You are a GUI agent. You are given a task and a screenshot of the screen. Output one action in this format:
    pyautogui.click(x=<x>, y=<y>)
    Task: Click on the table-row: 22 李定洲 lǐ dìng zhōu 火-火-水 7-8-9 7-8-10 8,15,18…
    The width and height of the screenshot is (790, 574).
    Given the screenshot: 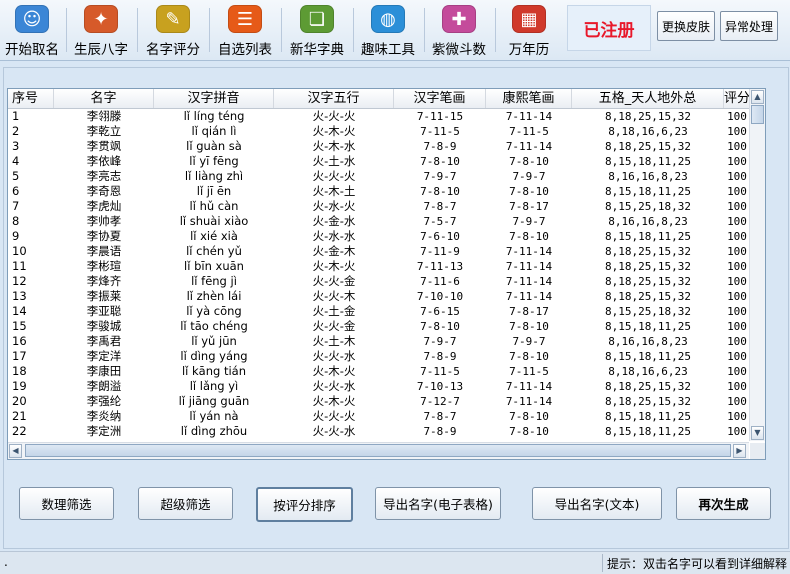 What is the action you would take?
    pyautogui.click(x=378, y=431)
    